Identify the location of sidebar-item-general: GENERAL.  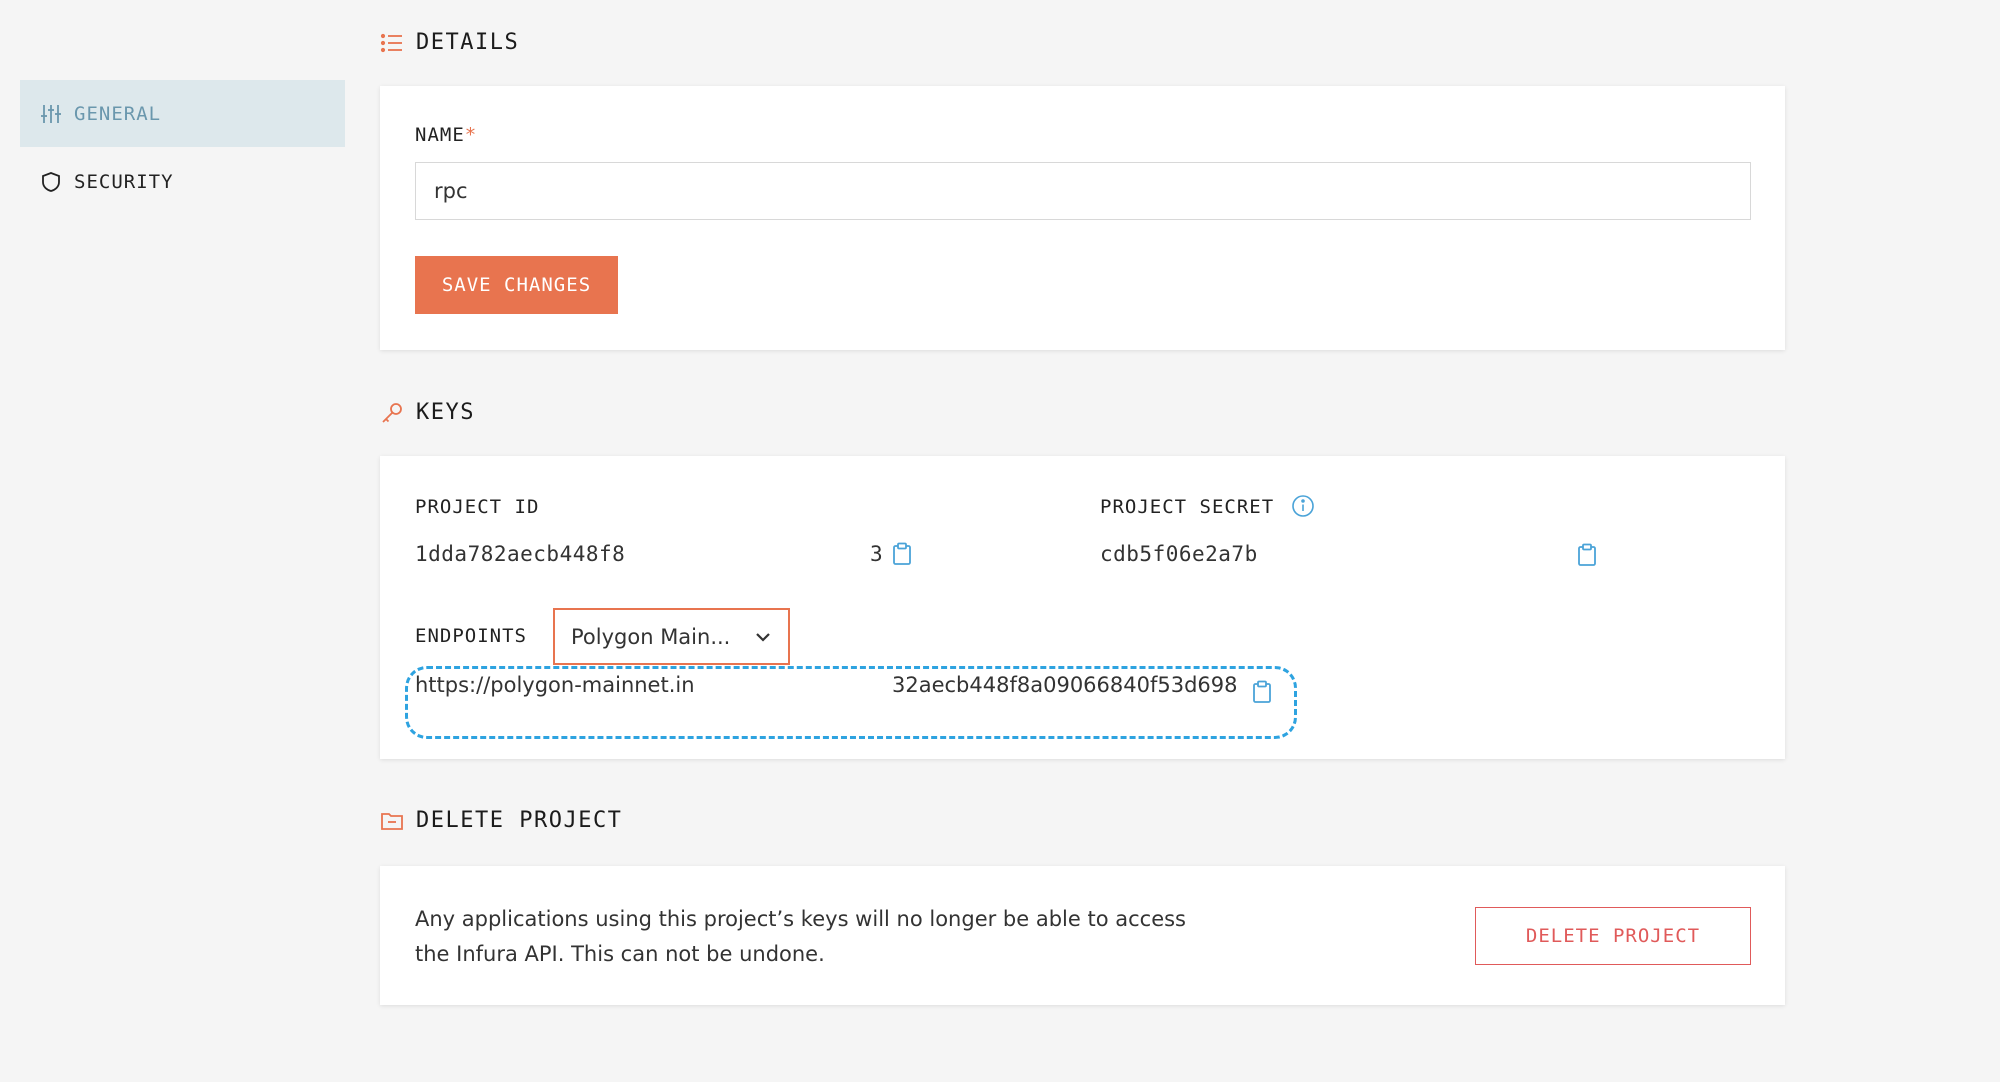
(182, 113).